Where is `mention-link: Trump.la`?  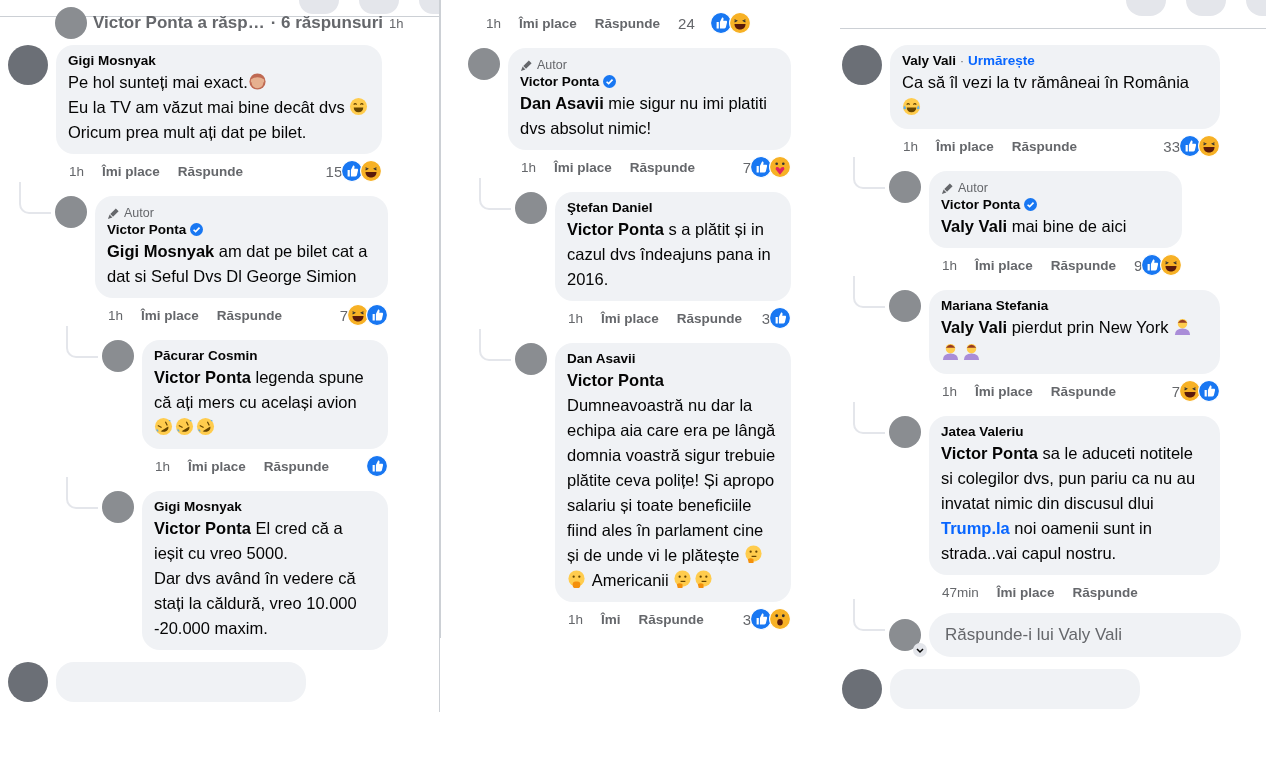
mention-link: Trump.la is located at coordinates (975, 528).